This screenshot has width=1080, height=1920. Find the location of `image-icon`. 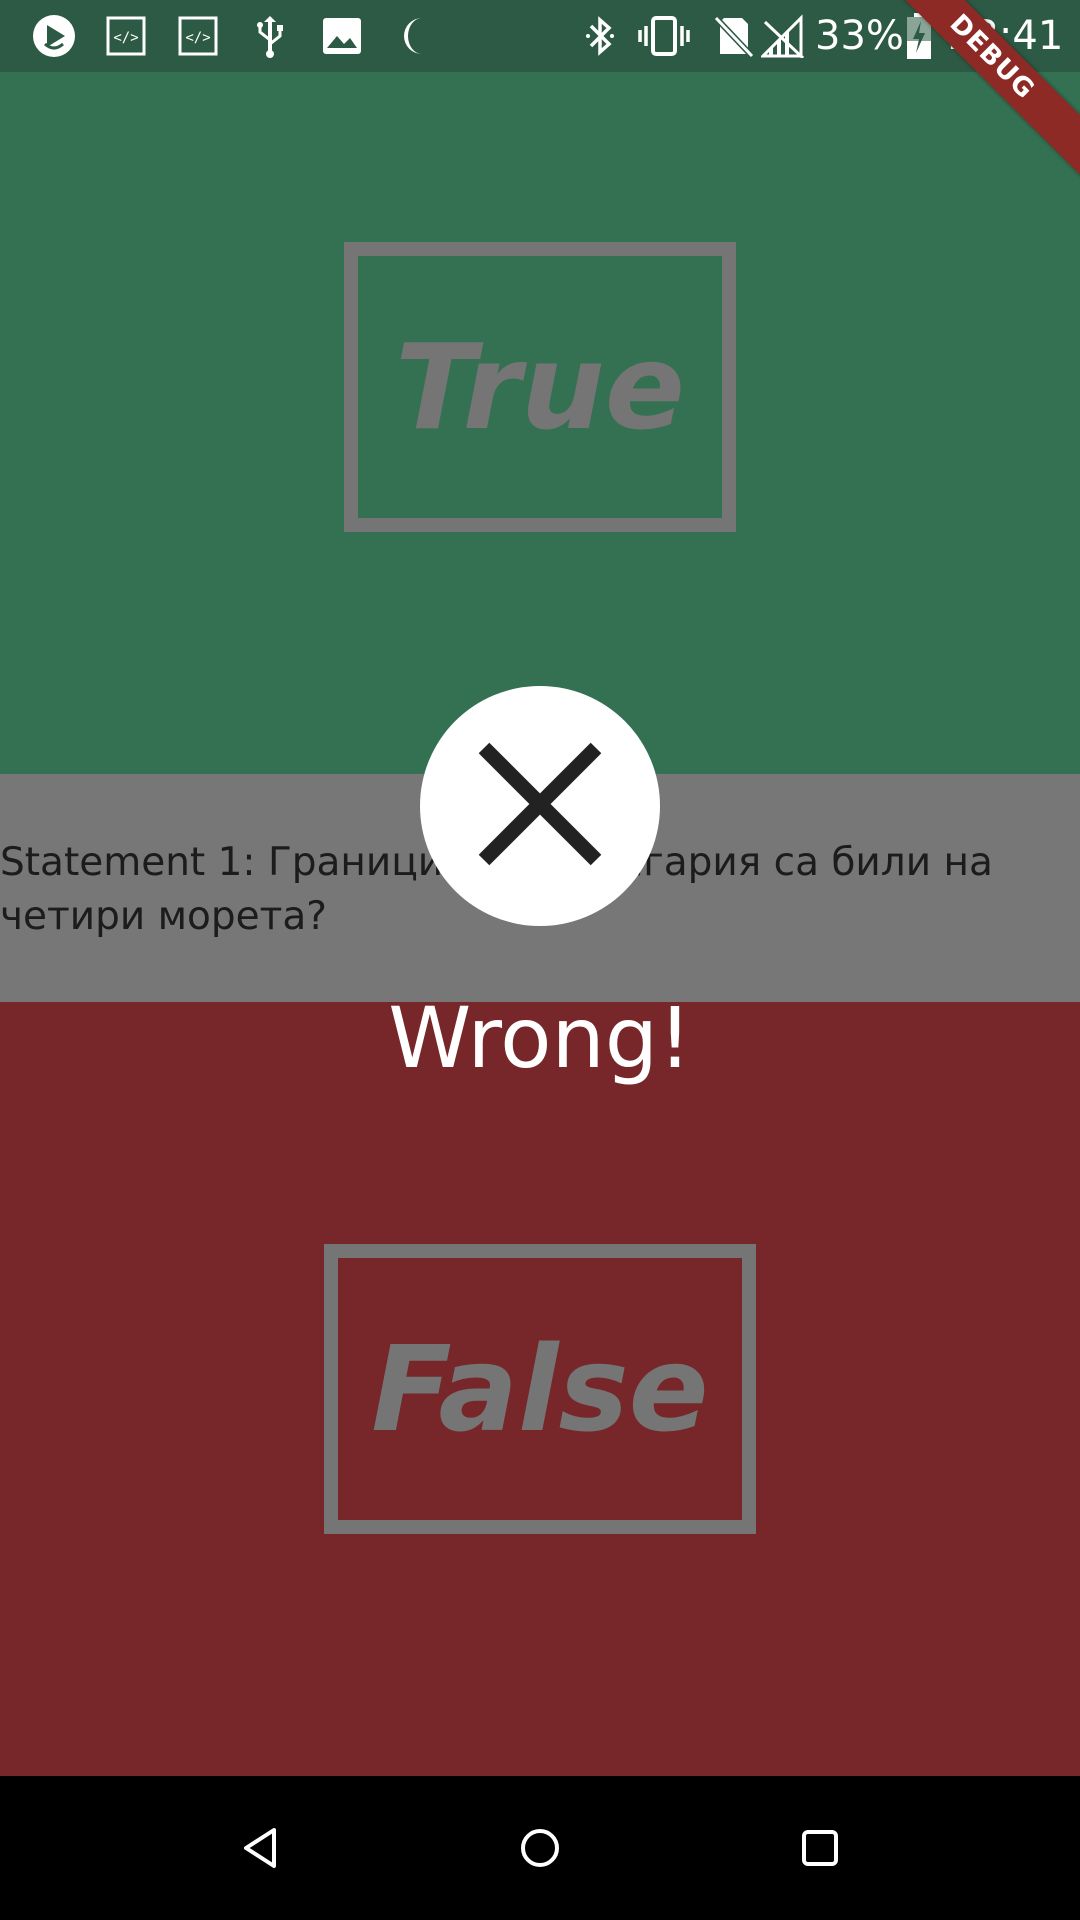

image-icon is located at coordinates (342, 36).